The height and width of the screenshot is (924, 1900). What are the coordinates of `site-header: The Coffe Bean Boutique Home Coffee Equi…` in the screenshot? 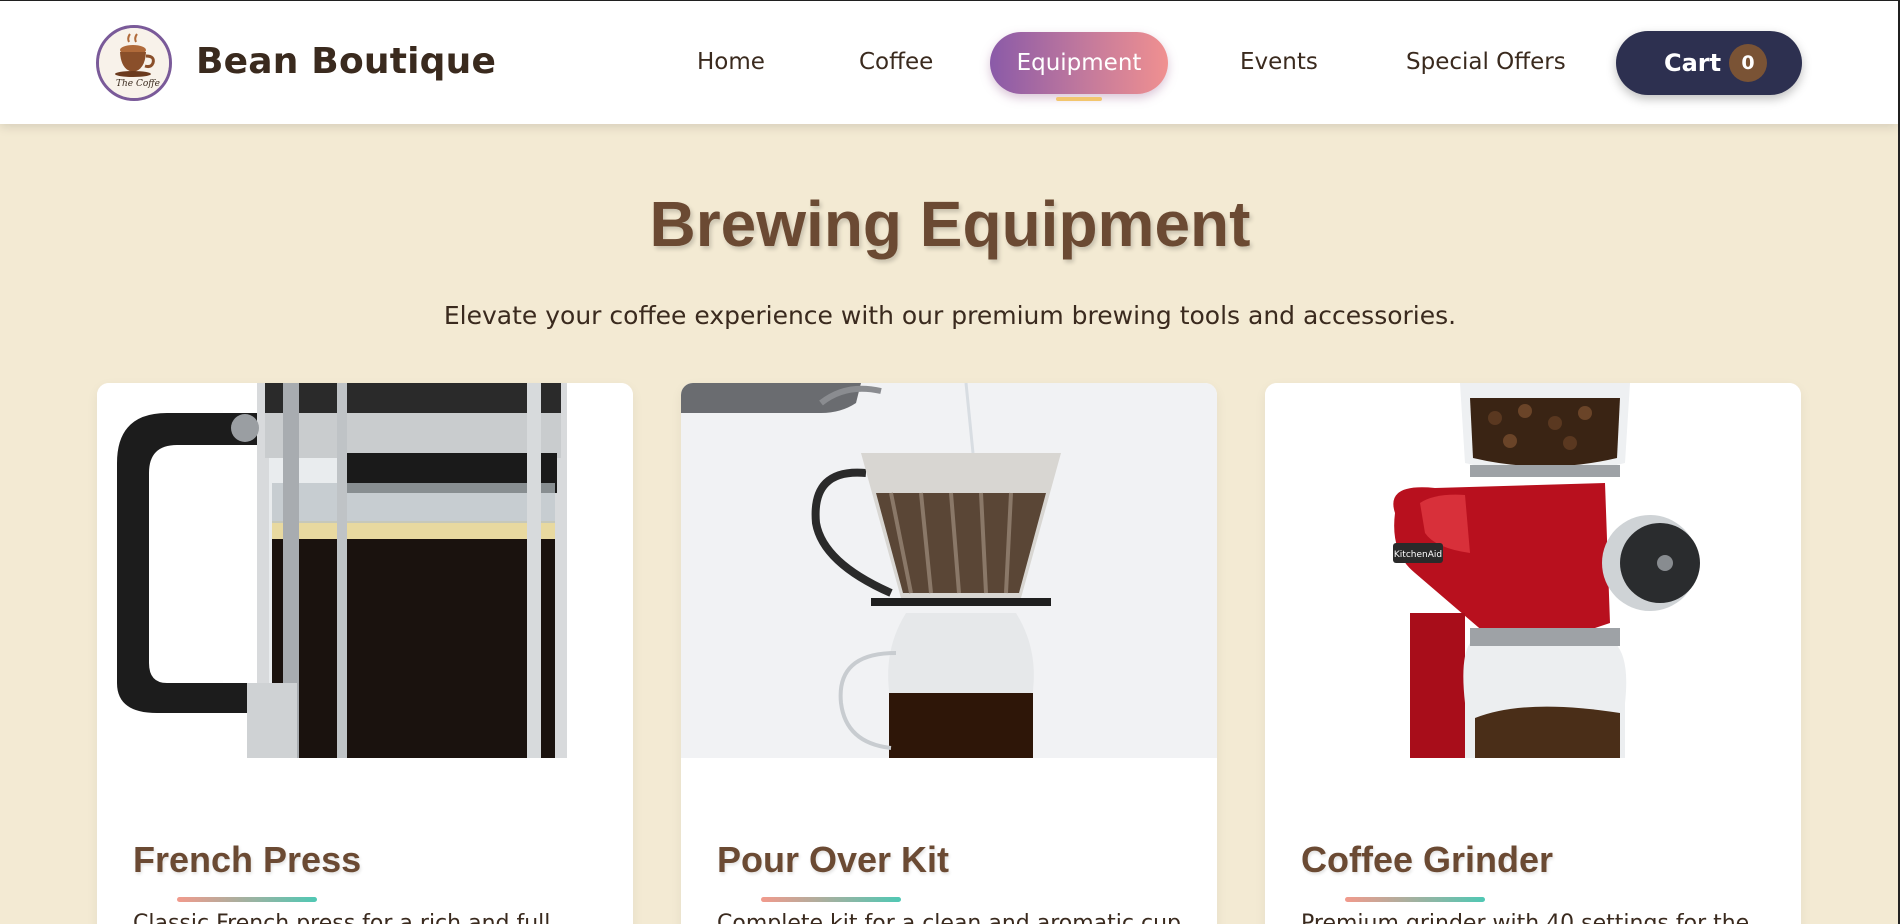 It's located at (949, 62).